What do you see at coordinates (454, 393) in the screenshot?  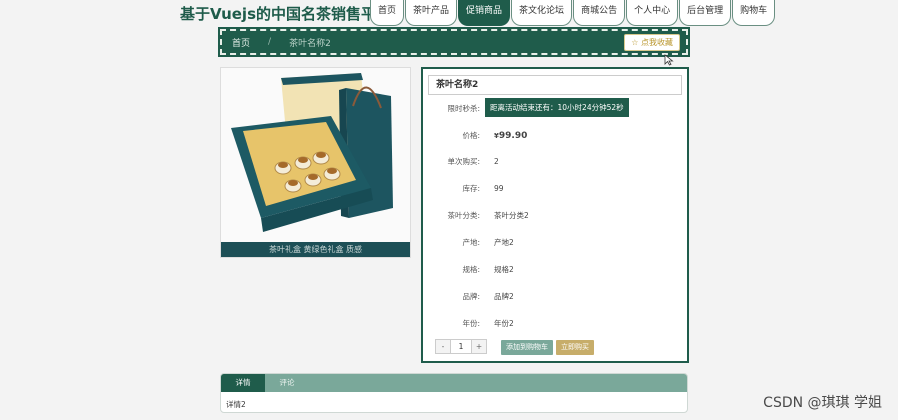 I see `detail-tabs: 详情 评论 详情2` at bounding box center [454, 393].